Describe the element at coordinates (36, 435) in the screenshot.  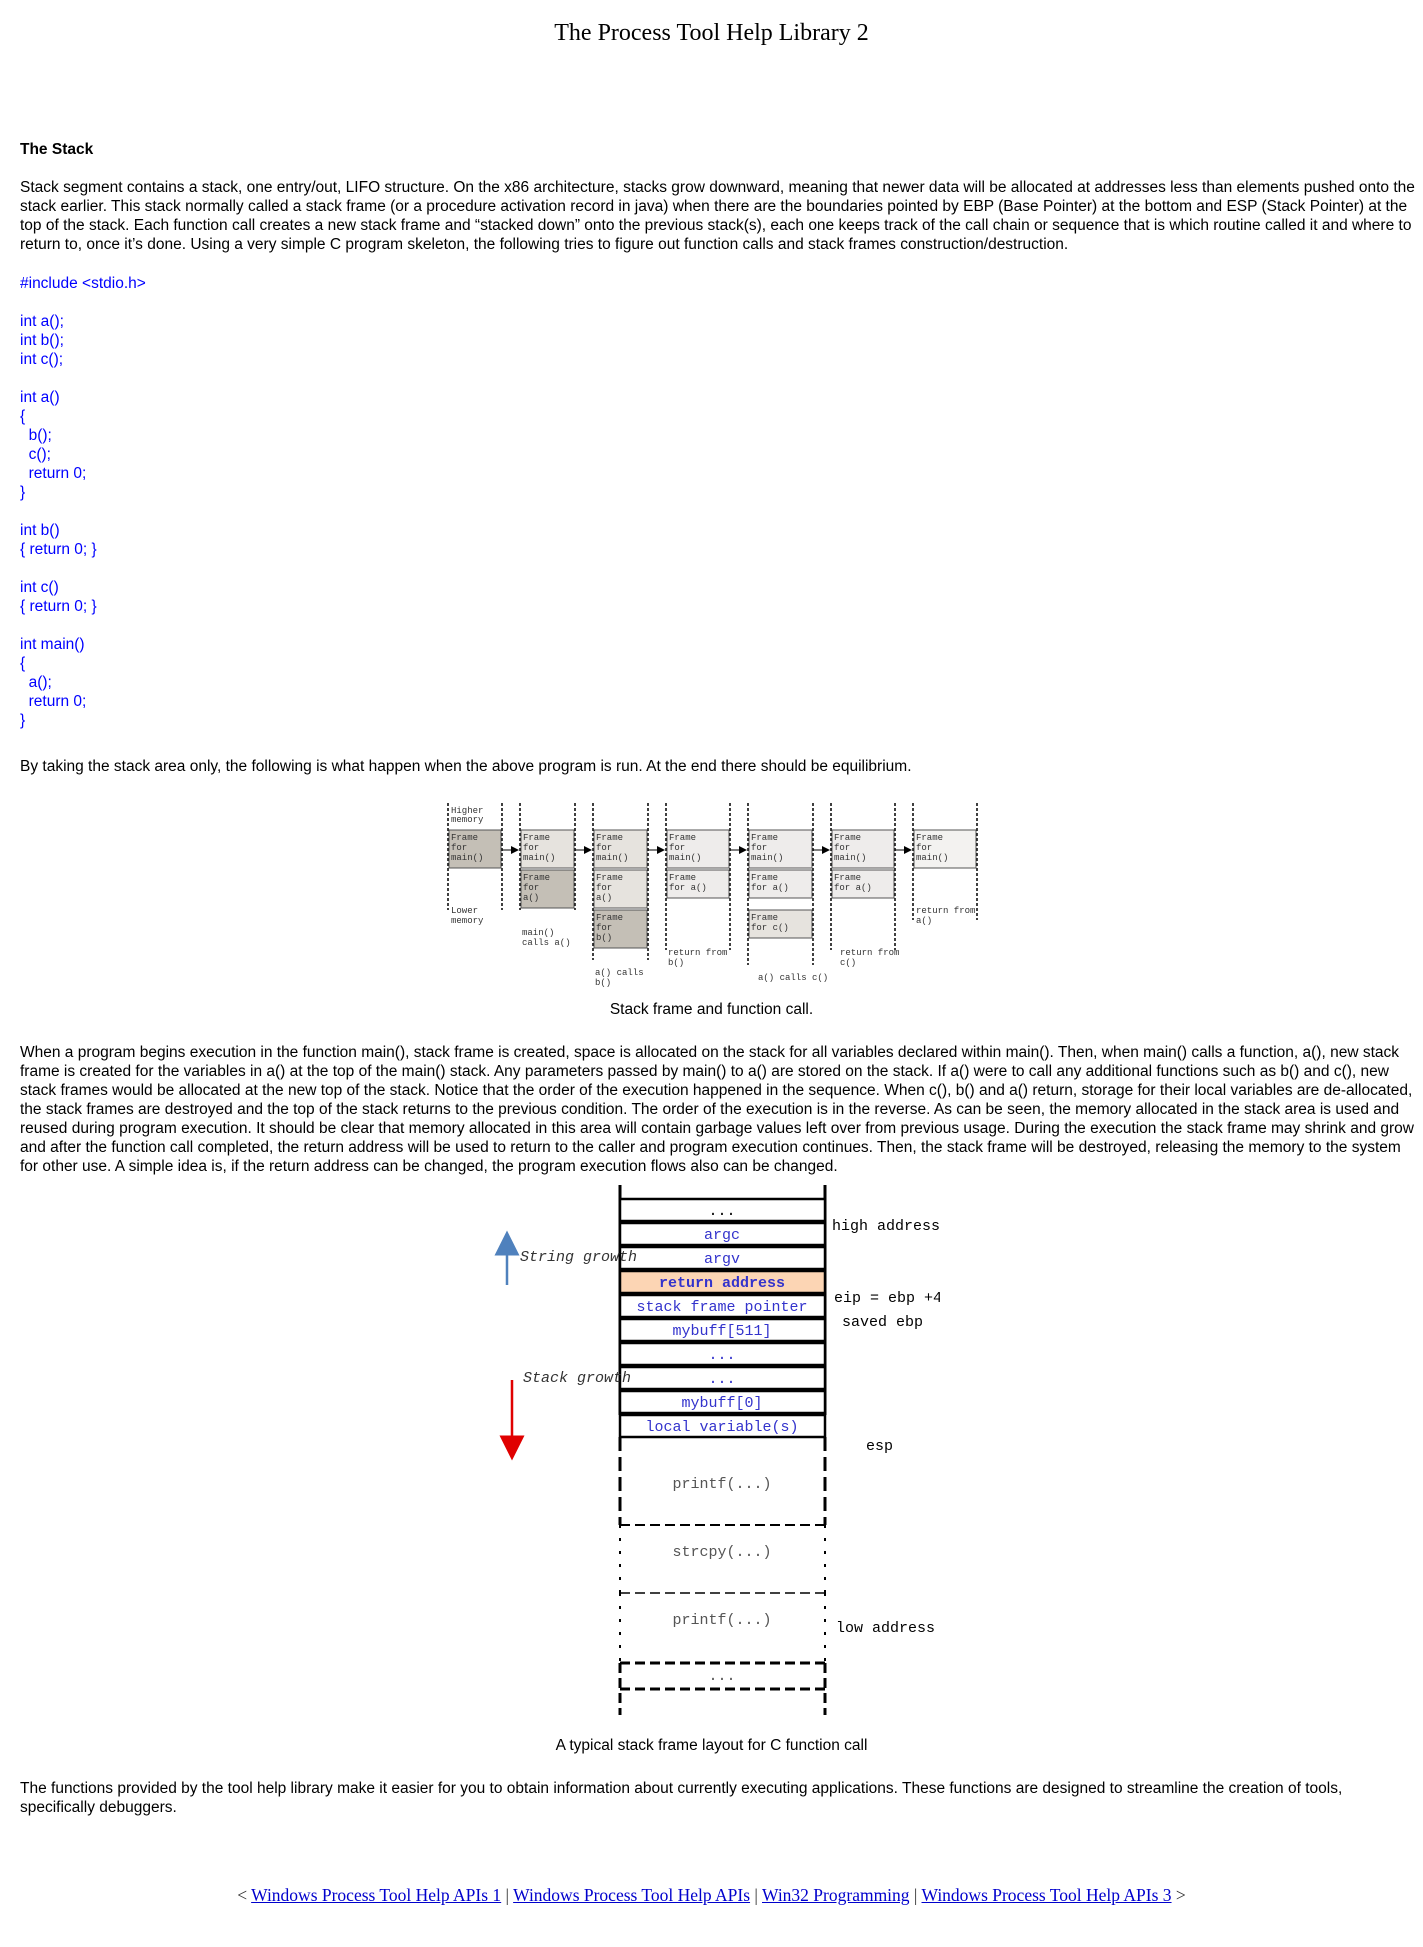
I see `code-line: b();` at that location.